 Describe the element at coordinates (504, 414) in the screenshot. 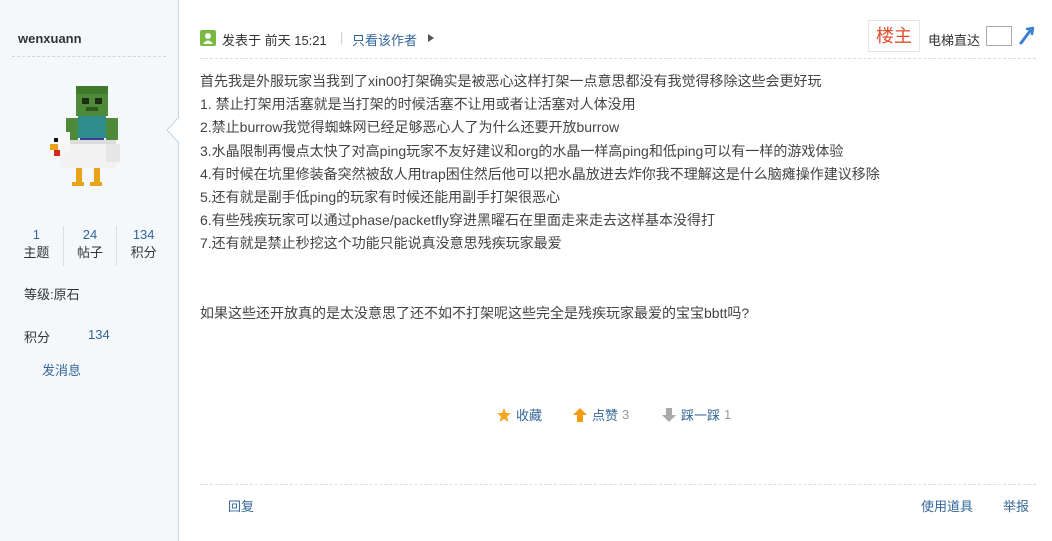

I see `star-icon` at that location.